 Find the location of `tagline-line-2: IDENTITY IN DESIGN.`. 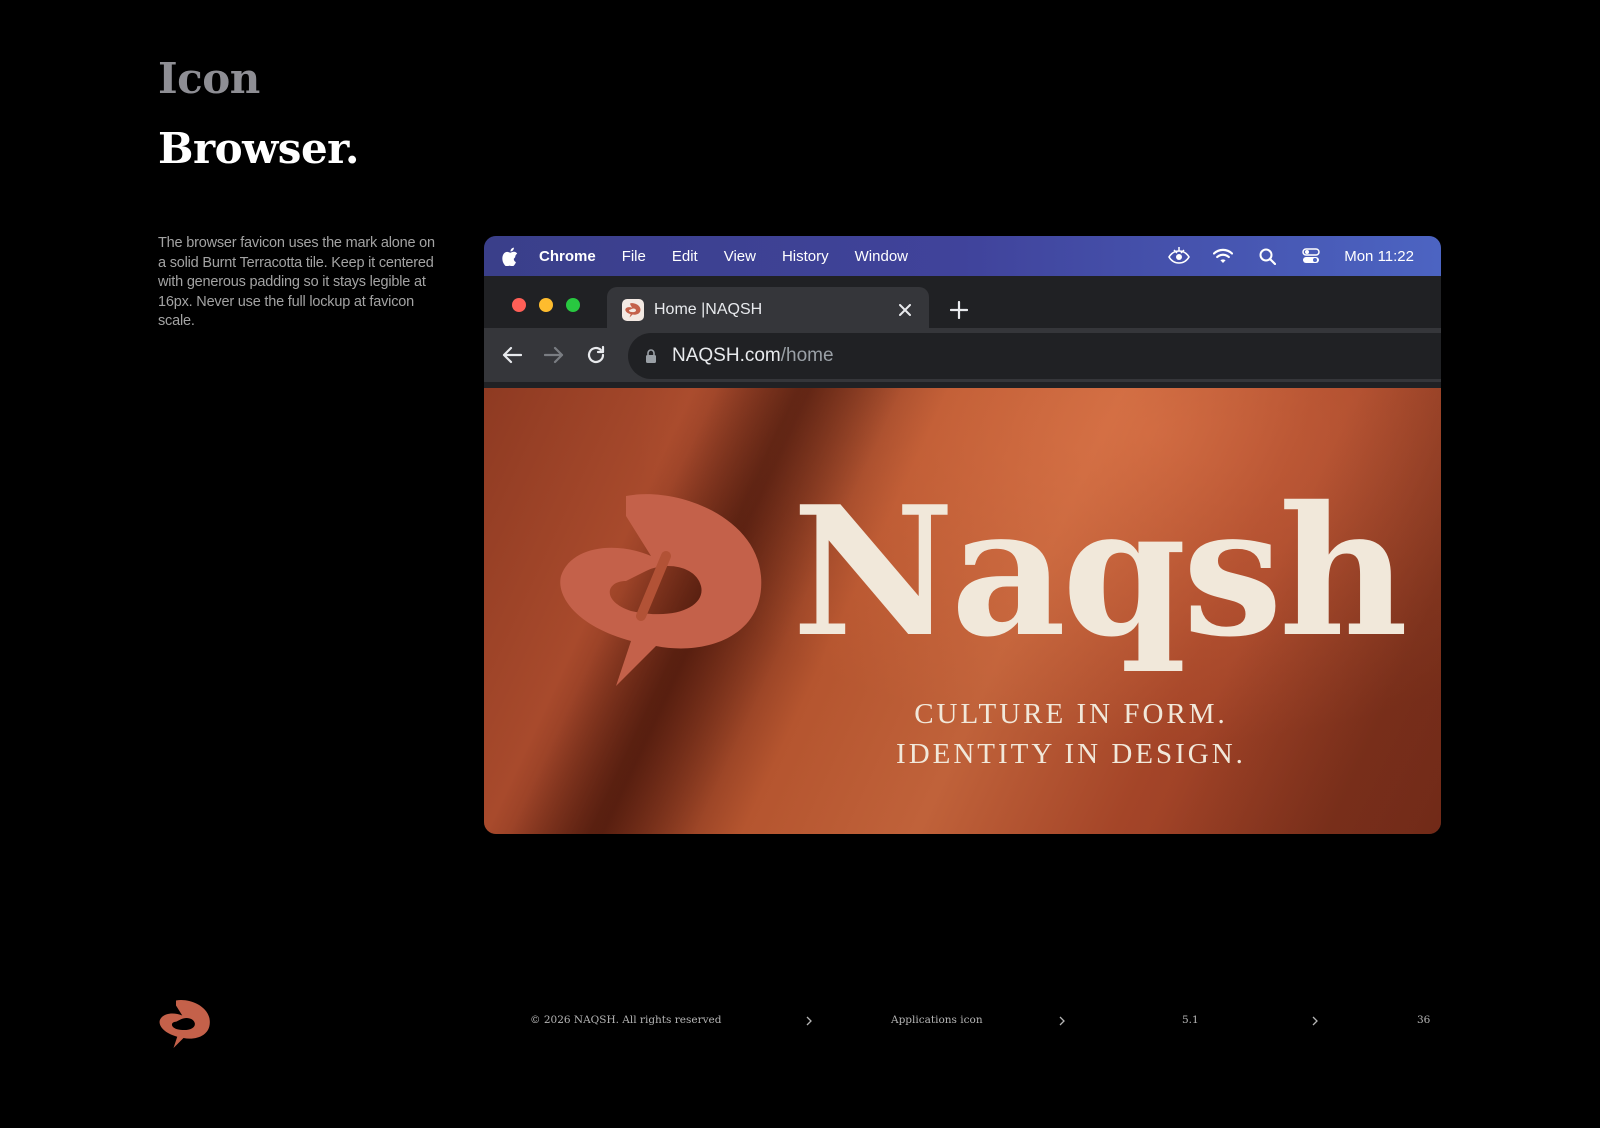

tagline-line-2: IDENTITY IN DESIGN. is located at coordinates (1071, 754).